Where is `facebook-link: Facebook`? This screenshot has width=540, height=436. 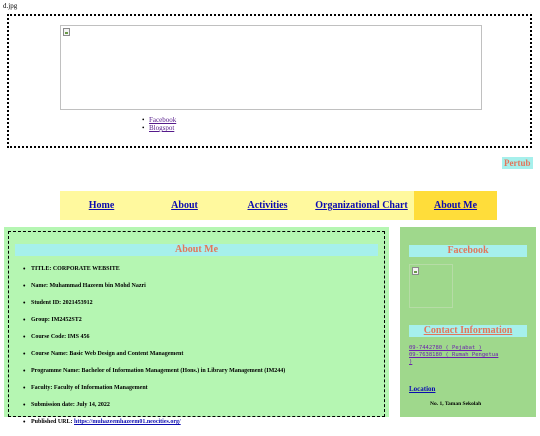
facebook-link: Facebook is located at coordinates (162, 120).